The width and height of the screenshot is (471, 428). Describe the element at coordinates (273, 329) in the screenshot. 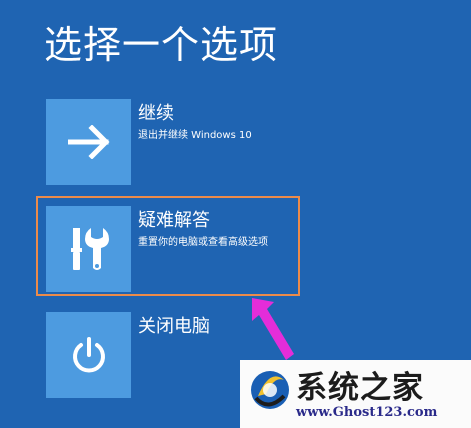

I see `pointer-arrow-icon` at that location.